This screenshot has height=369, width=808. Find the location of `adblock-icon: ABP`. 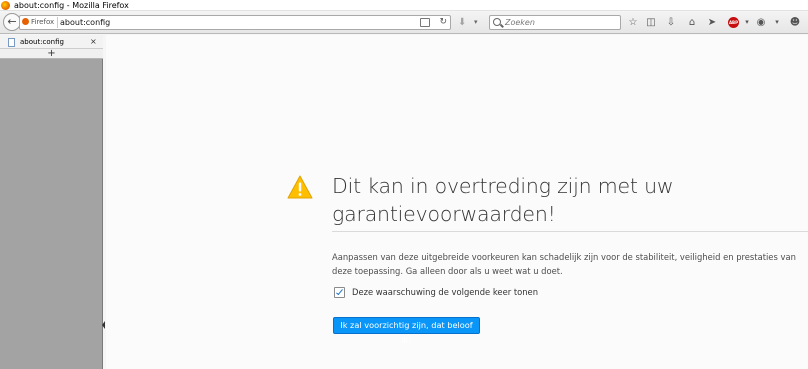

adblock-icon: ABP is located at coordinates (733, 22).